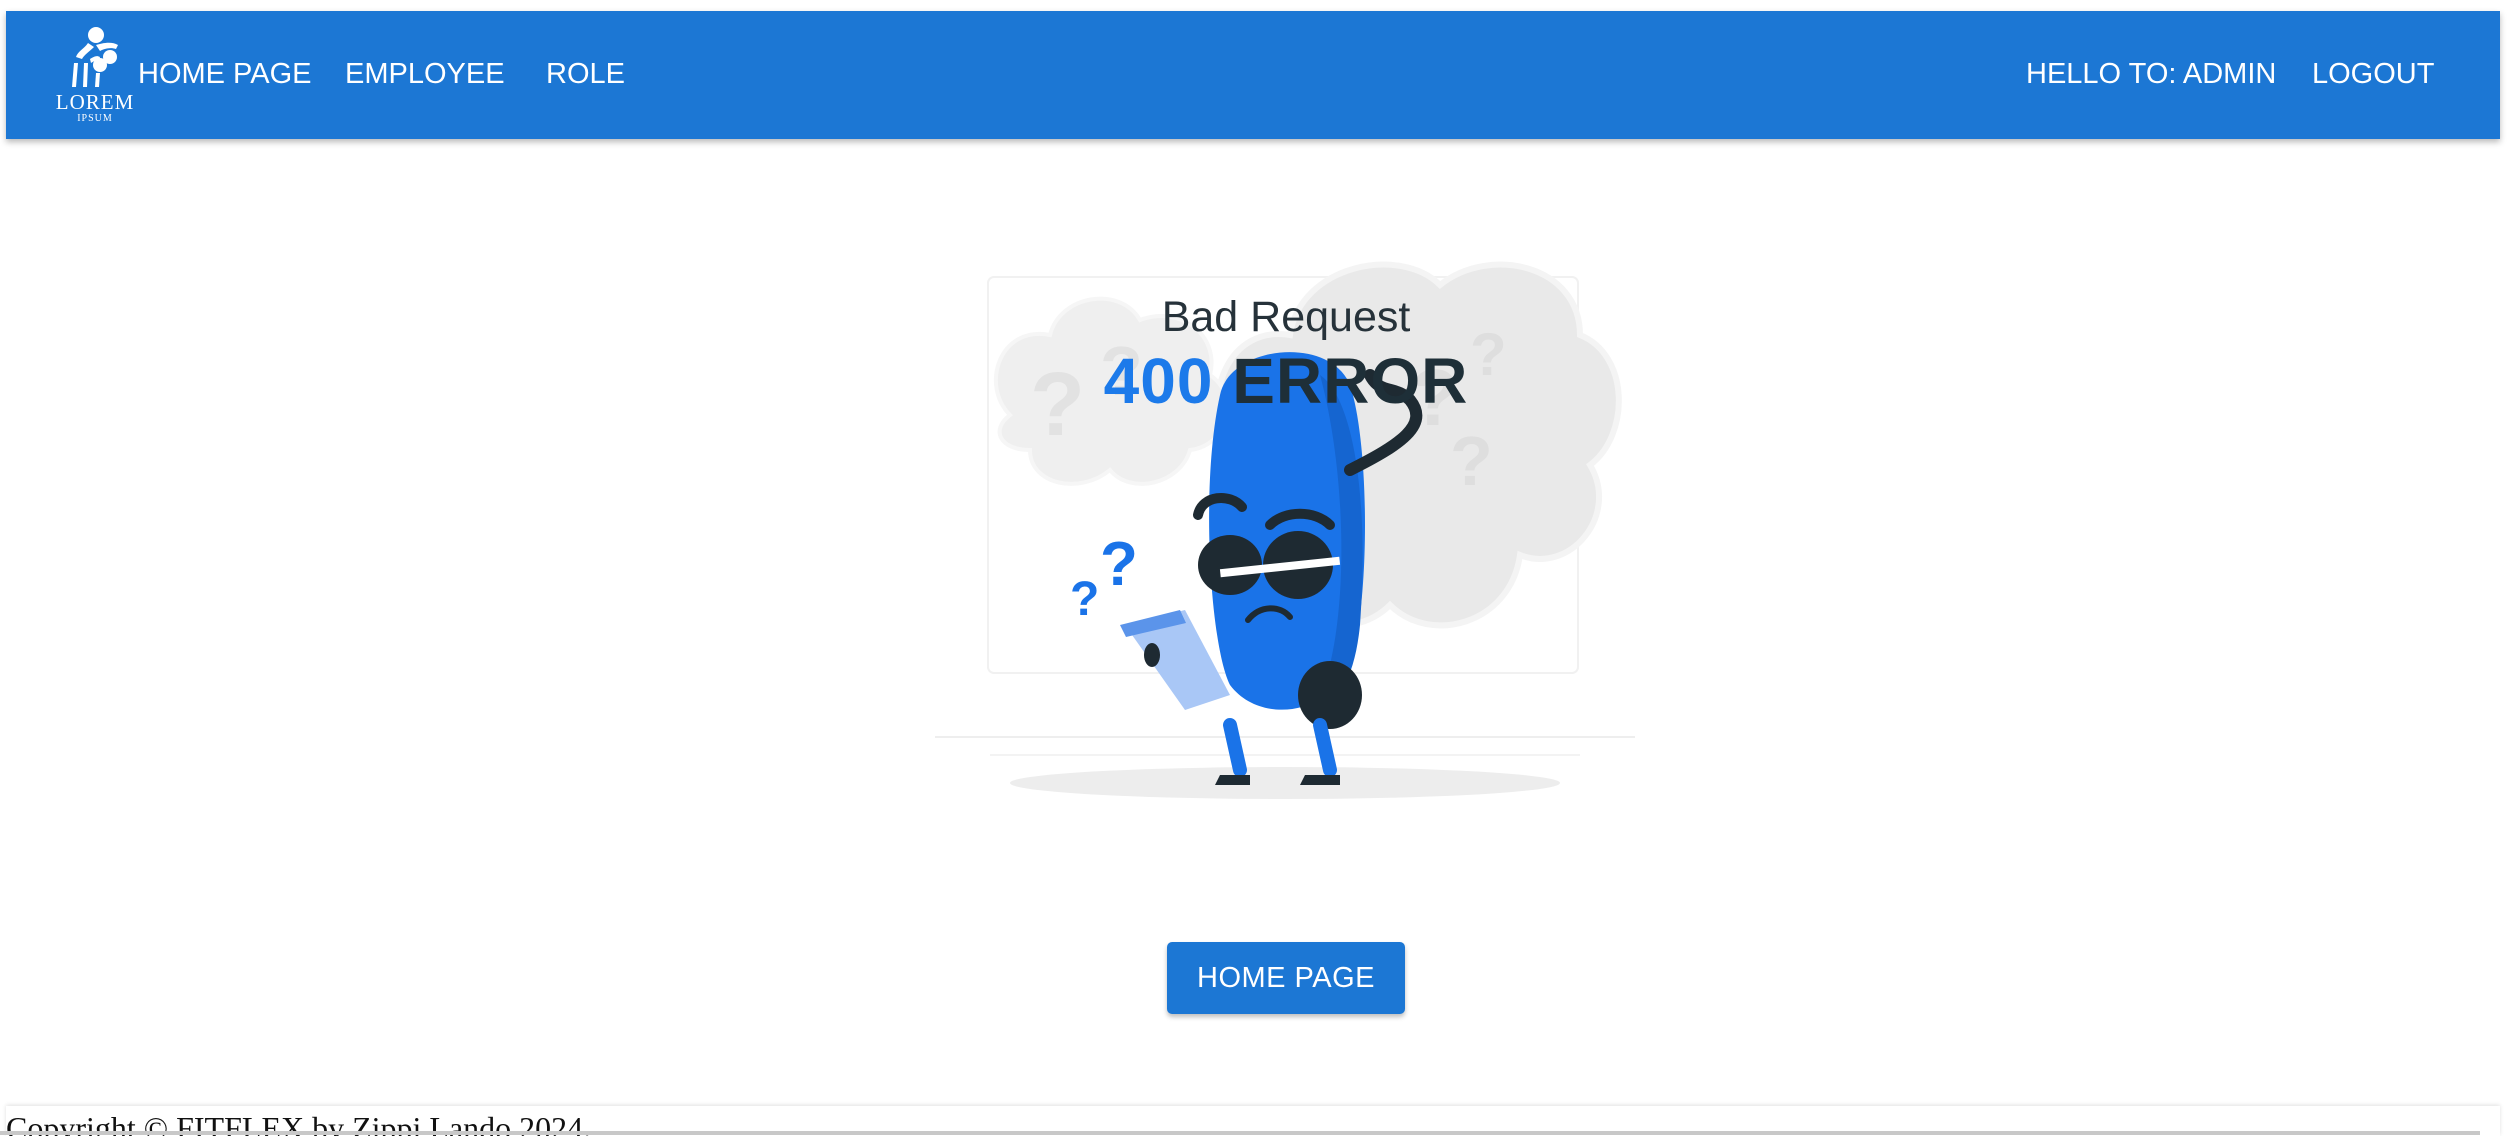  What do you see at coordinates (1286, 978) in the screenshot?
I see `home-page-button: HOME PAGE` at bounding box center [1286, 978].